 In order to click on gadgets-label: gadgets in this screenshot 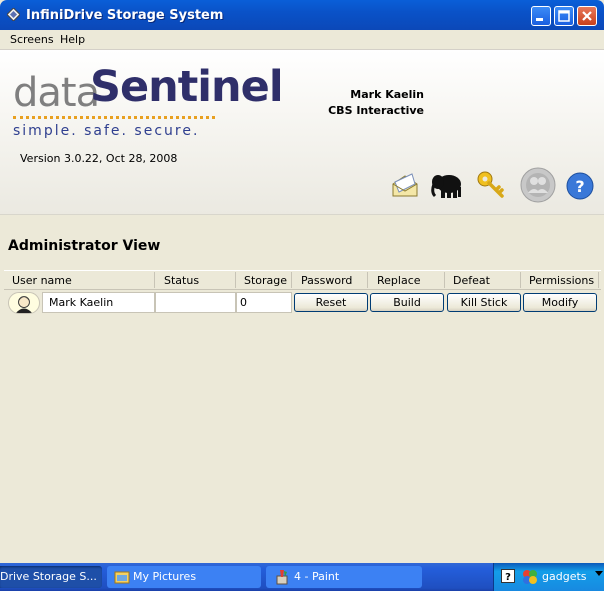, I will do `click(564, 576)`.